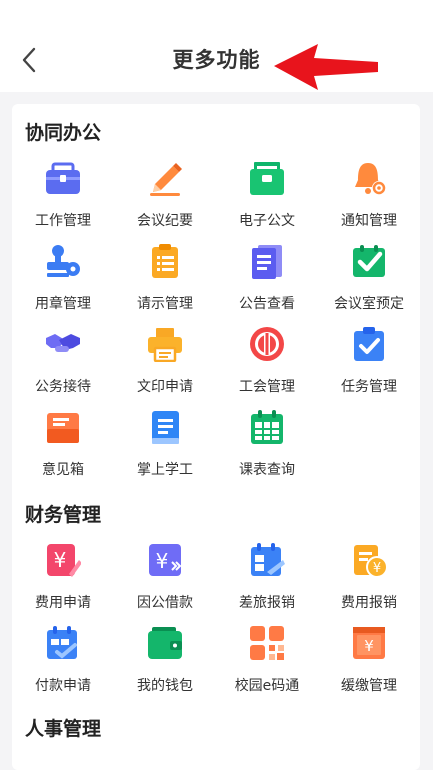 The width and height of the screenshot is (433, 770). I want to click on section-title-finance: 财务管理, so click(63, 515).